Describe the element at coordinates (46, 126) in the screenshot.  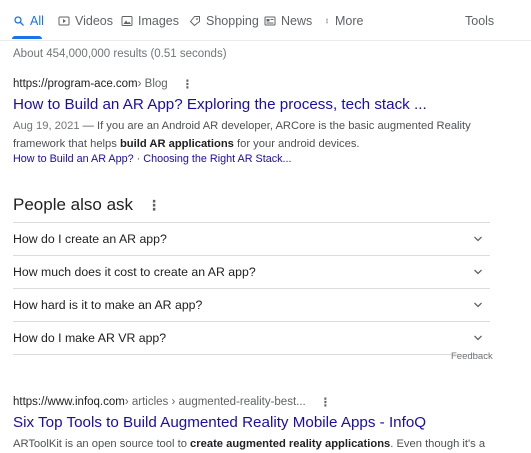
I see `result-date: Aug 19, 2021` at that location.